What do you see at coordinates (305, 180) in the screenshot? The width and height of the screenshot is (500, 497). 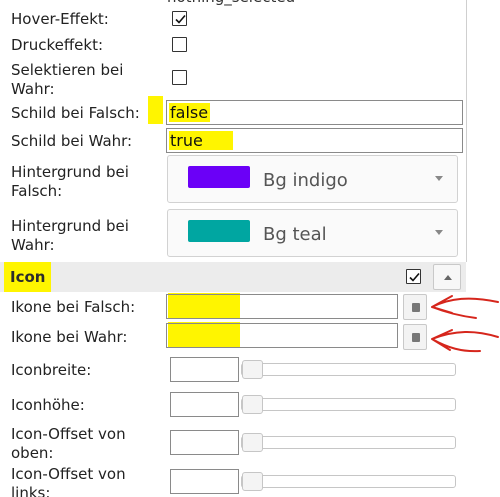 I see `bg-false-value: Bg indigo` at bounding box center [305, 180].